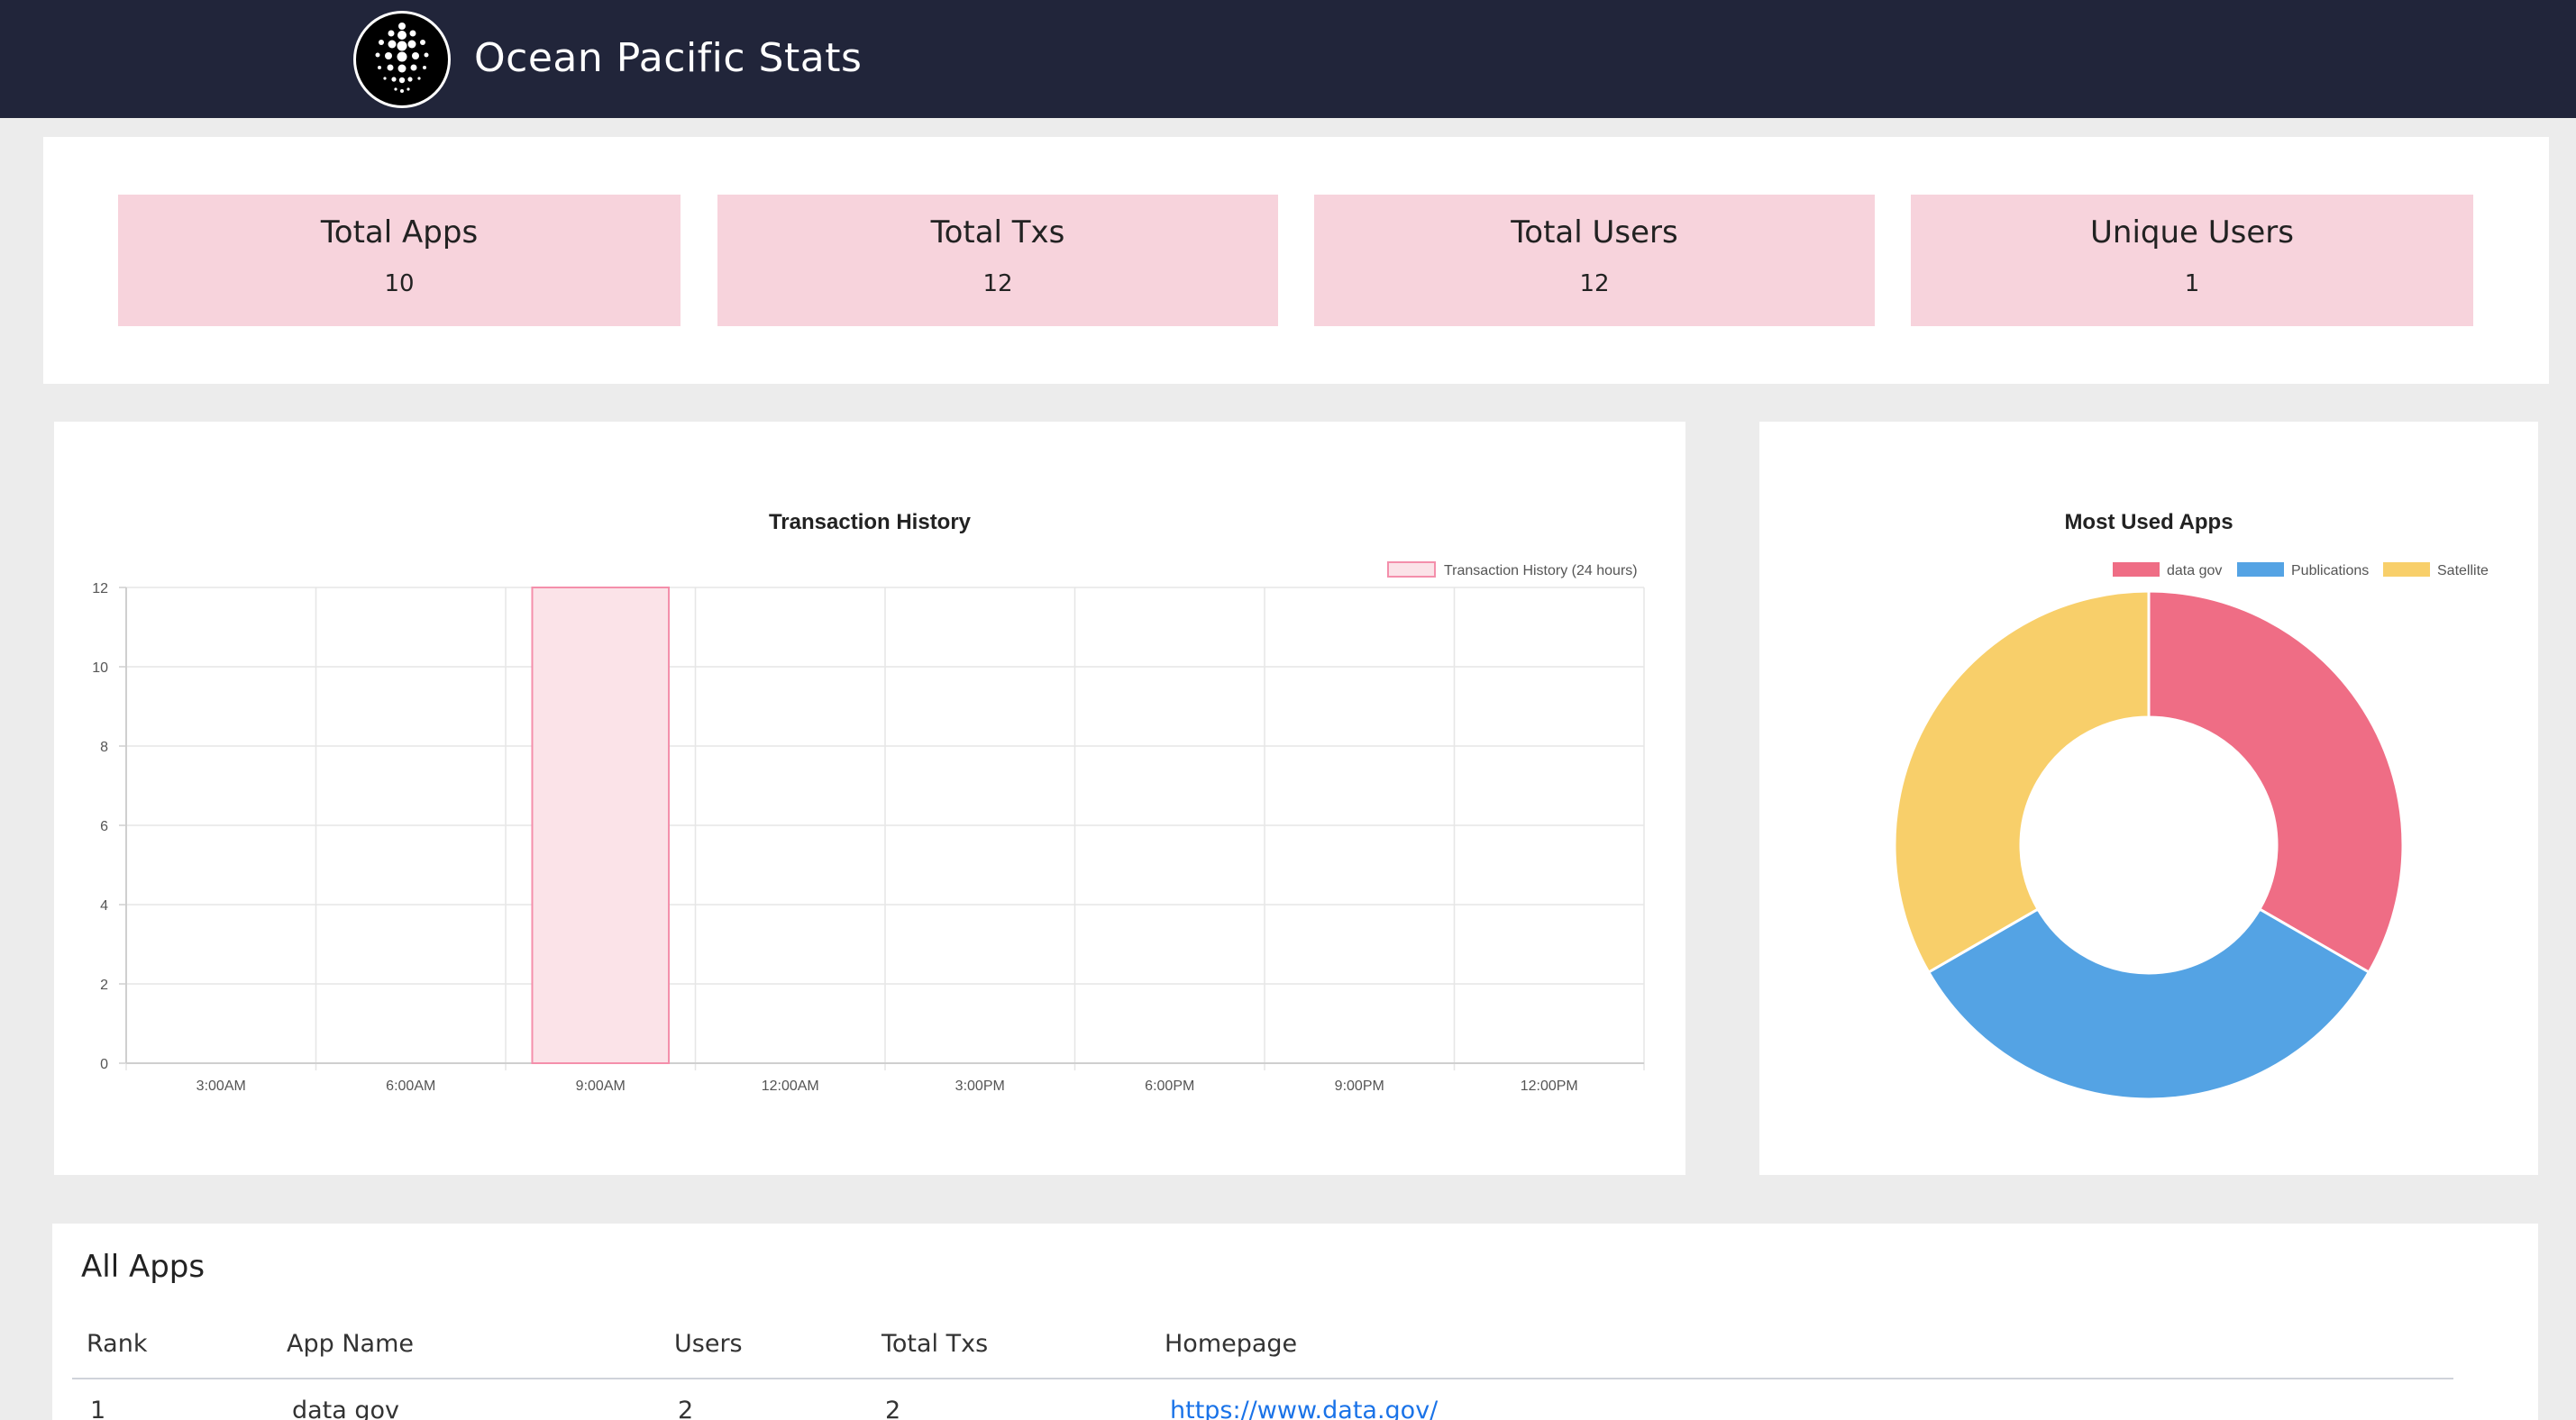  I want to click on logo-dots, so click(402, 58).